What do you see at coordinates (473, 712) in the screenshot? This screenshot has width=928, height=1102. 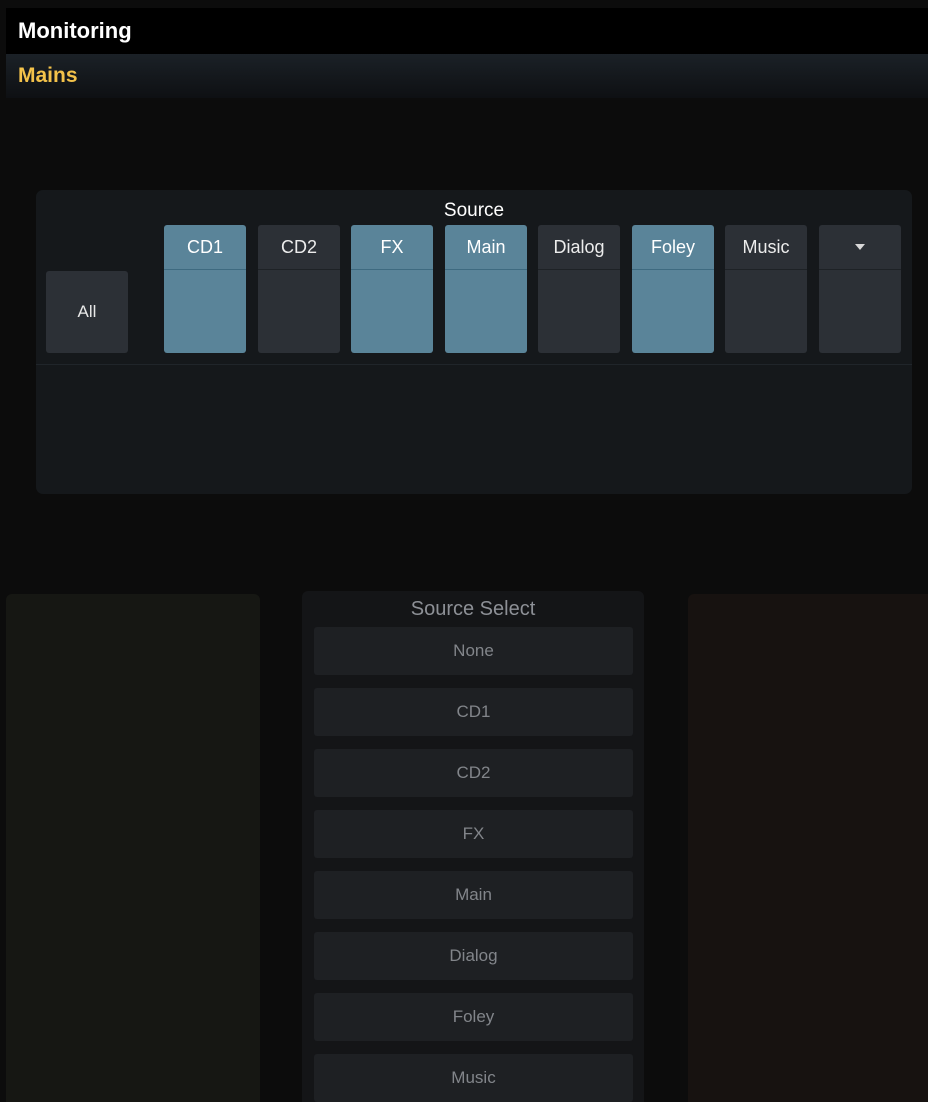 I see `source-option-cd1: CD1` at bounding box center [473, 712].